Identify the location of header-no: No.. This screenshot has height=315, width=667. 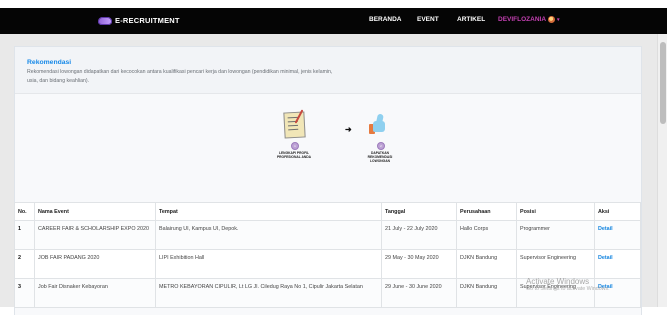
(24, 211).